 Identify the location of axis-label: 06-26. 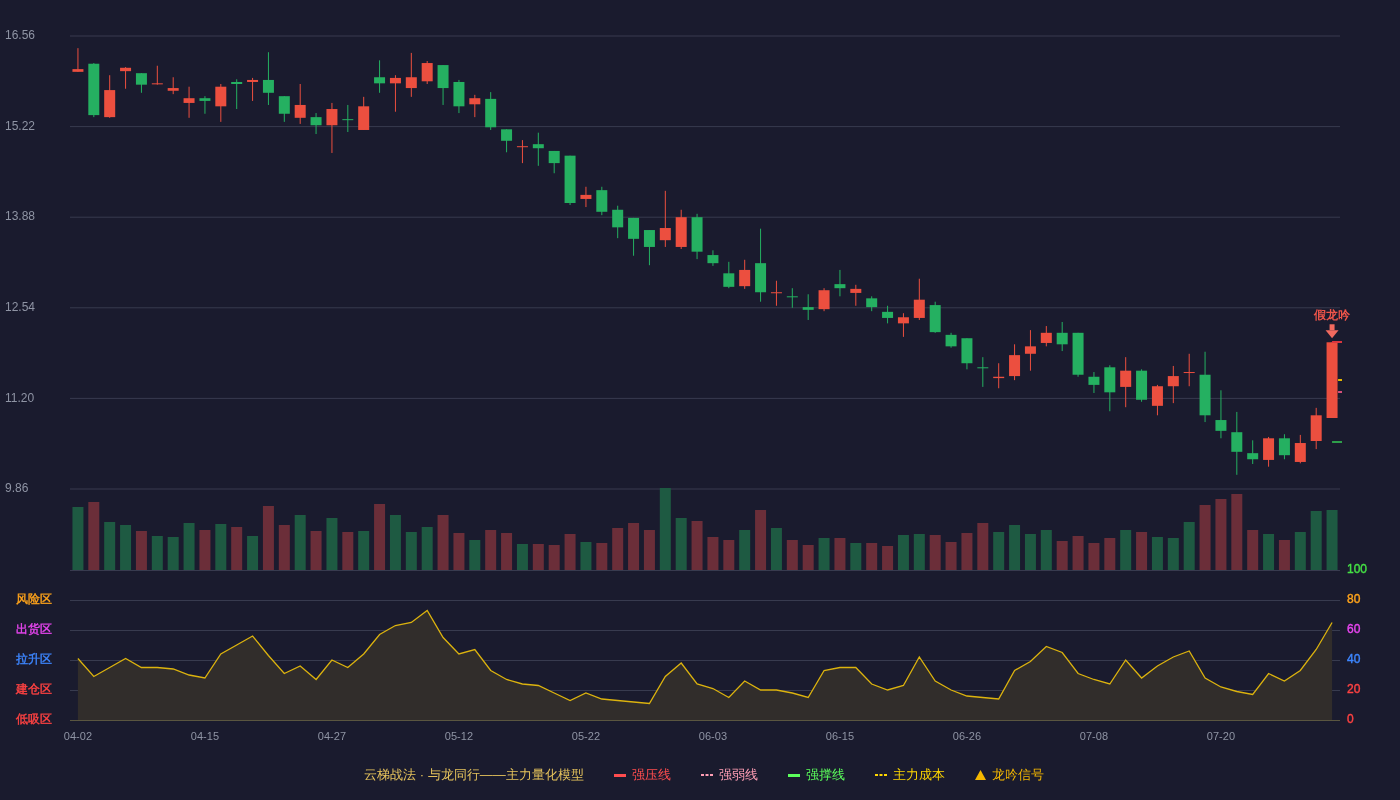
(966, 735).